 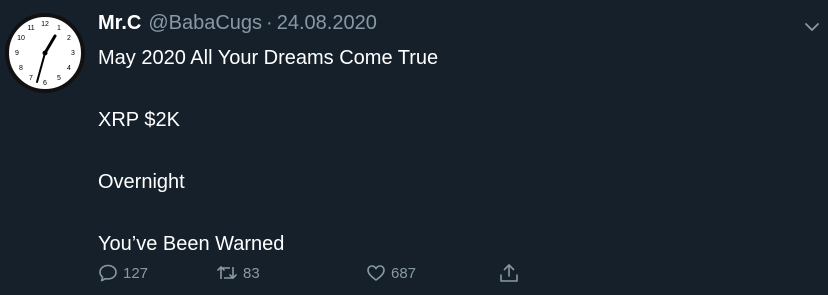 I want to click on clock-numeral: 11, so click(x=30, y=28).